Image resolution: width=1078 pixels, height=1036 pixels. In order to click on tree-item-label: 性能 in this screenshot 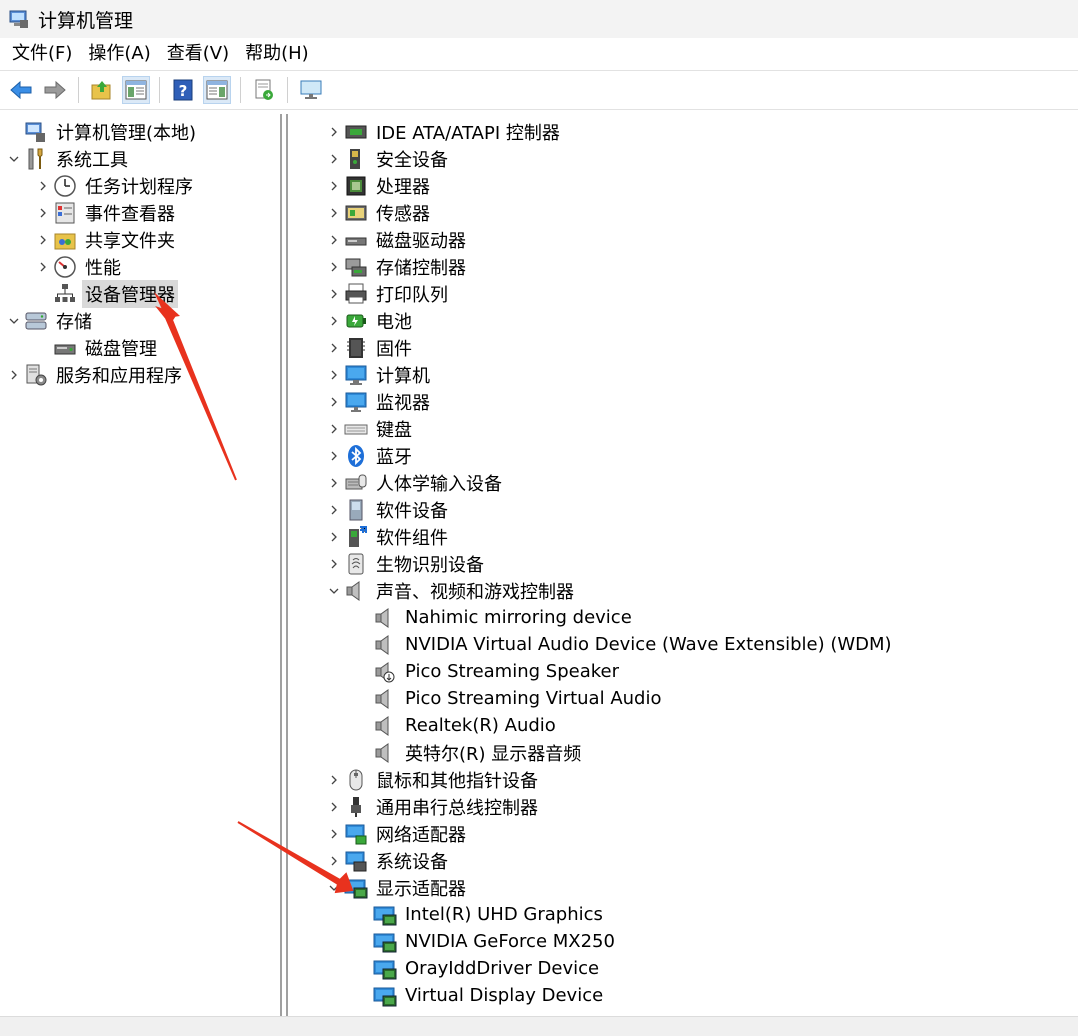, I will do `click(103, 268)`.